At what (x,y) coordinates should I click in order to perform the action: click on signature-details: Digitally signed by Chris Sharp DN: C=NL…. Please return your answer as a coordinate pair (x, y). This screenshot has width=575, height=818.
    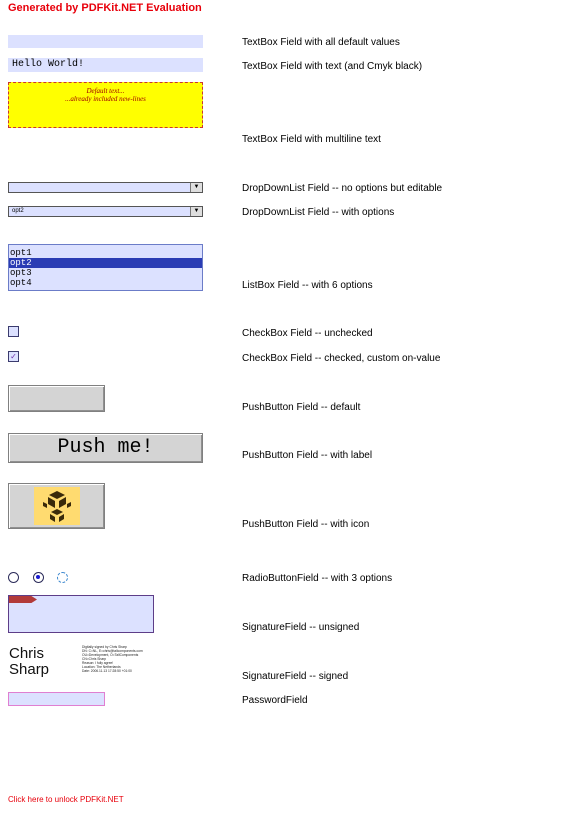
    Looking at the image, I should click on (112, 659).